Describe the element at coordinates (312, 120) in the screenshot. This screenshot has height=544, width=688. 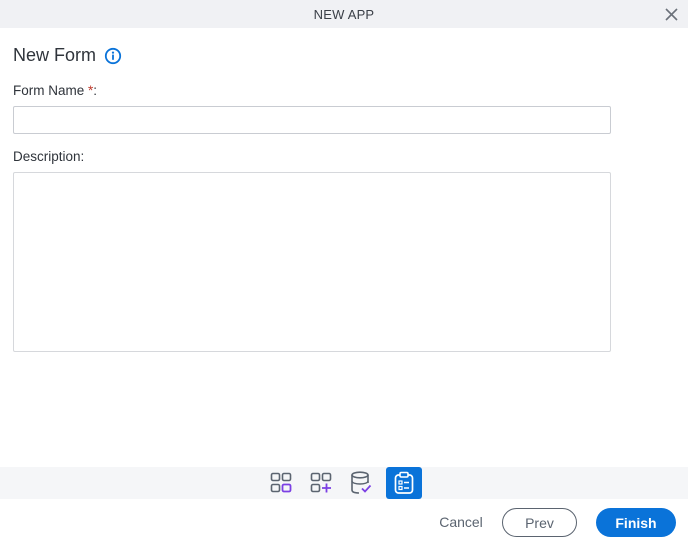
I see `form-name-input` at that location.